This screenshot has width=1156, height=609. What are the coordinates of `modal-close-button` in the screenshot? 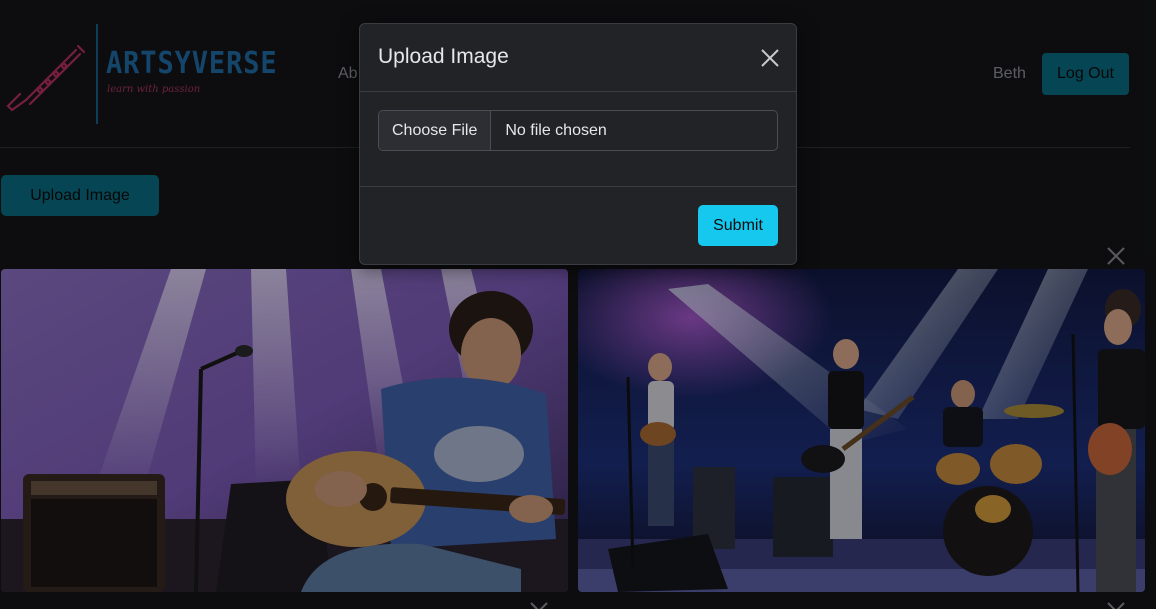 It's located at (770, 58).